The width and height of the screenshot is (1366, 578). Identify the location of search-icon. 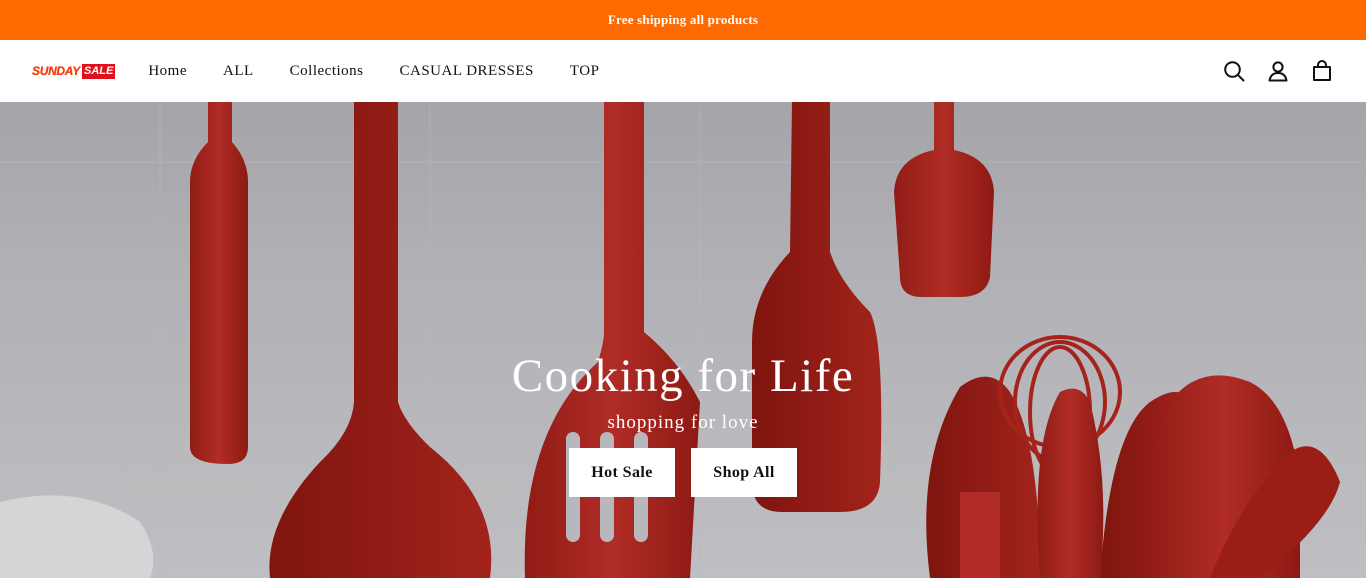
(1234, 71).